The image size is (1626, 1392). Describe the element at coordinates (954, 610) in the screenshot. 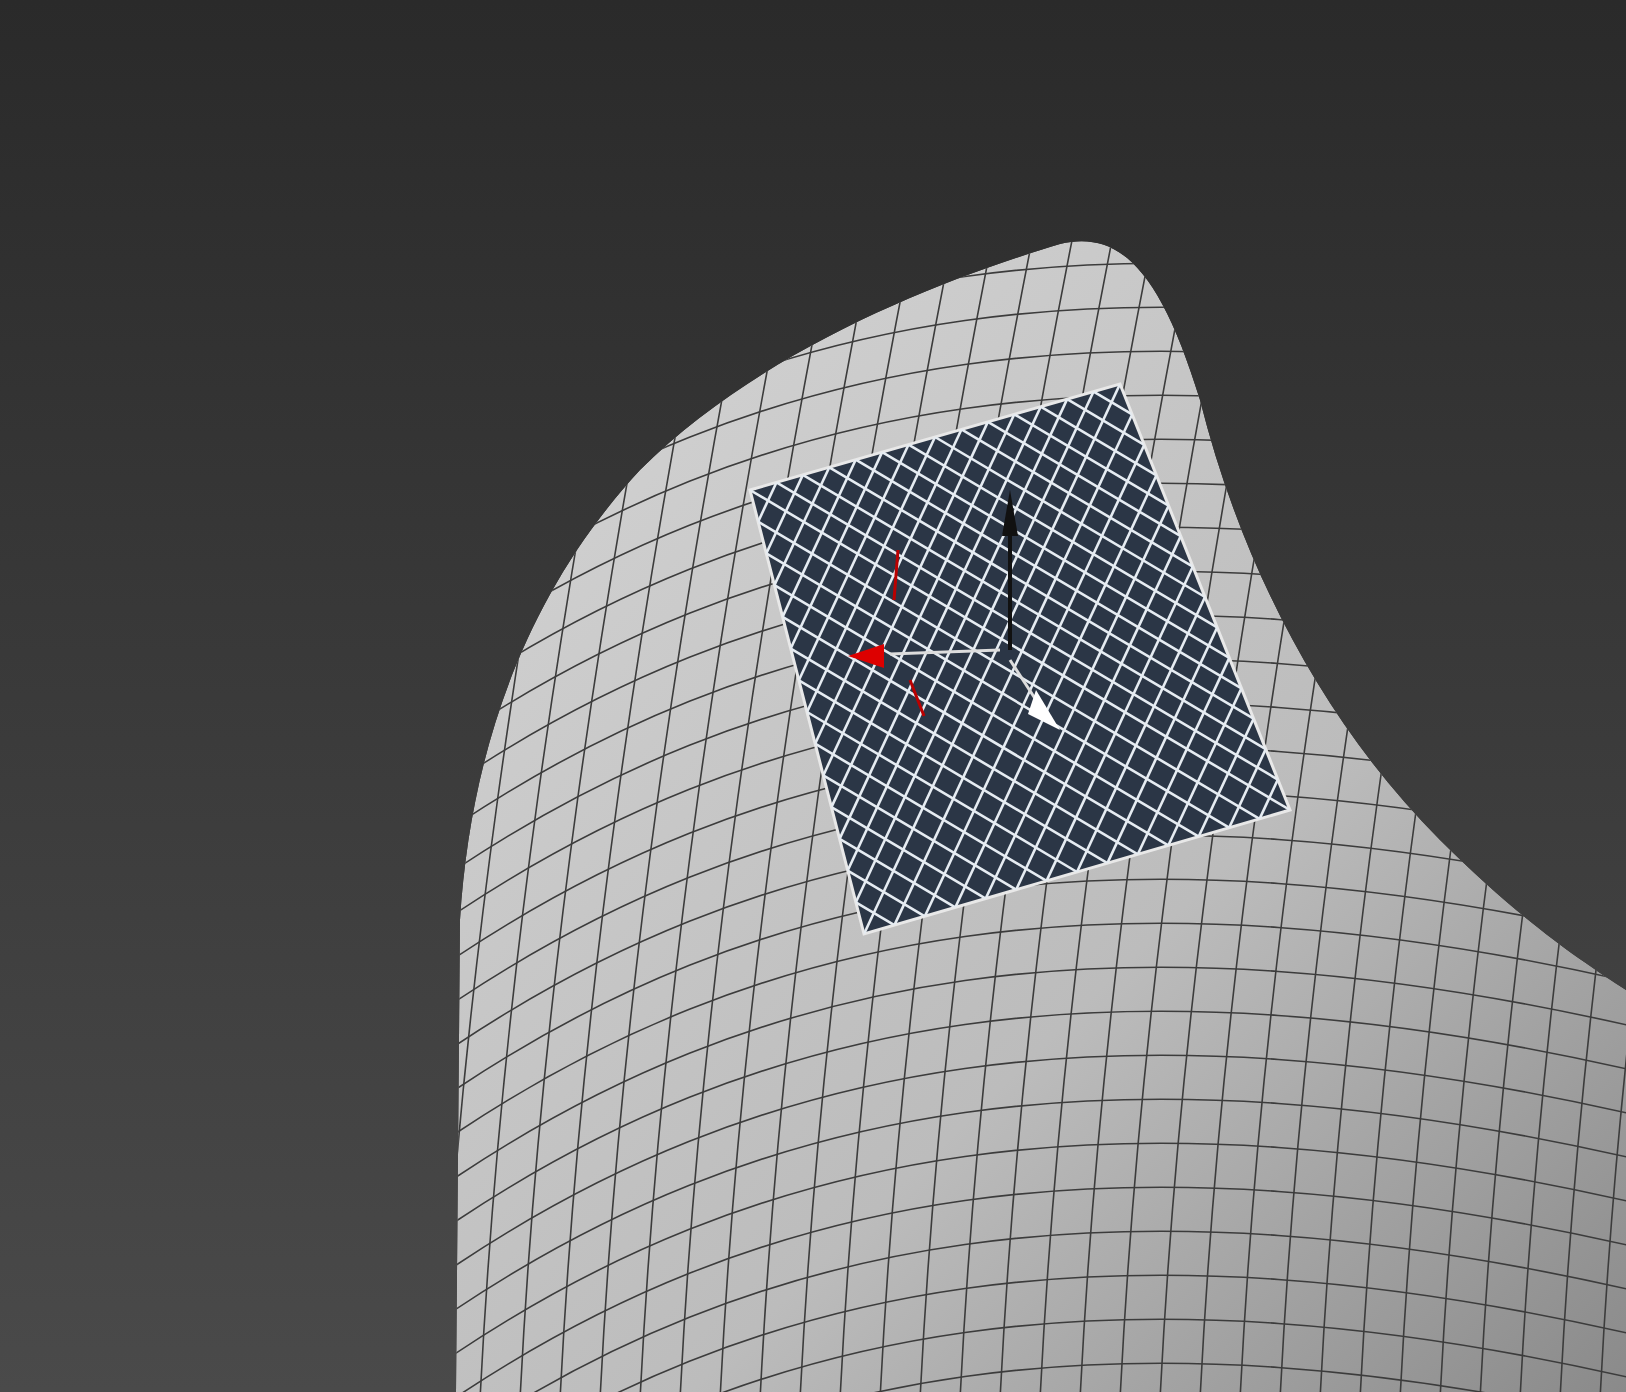

I see `move-gizmo-icon` at that location.